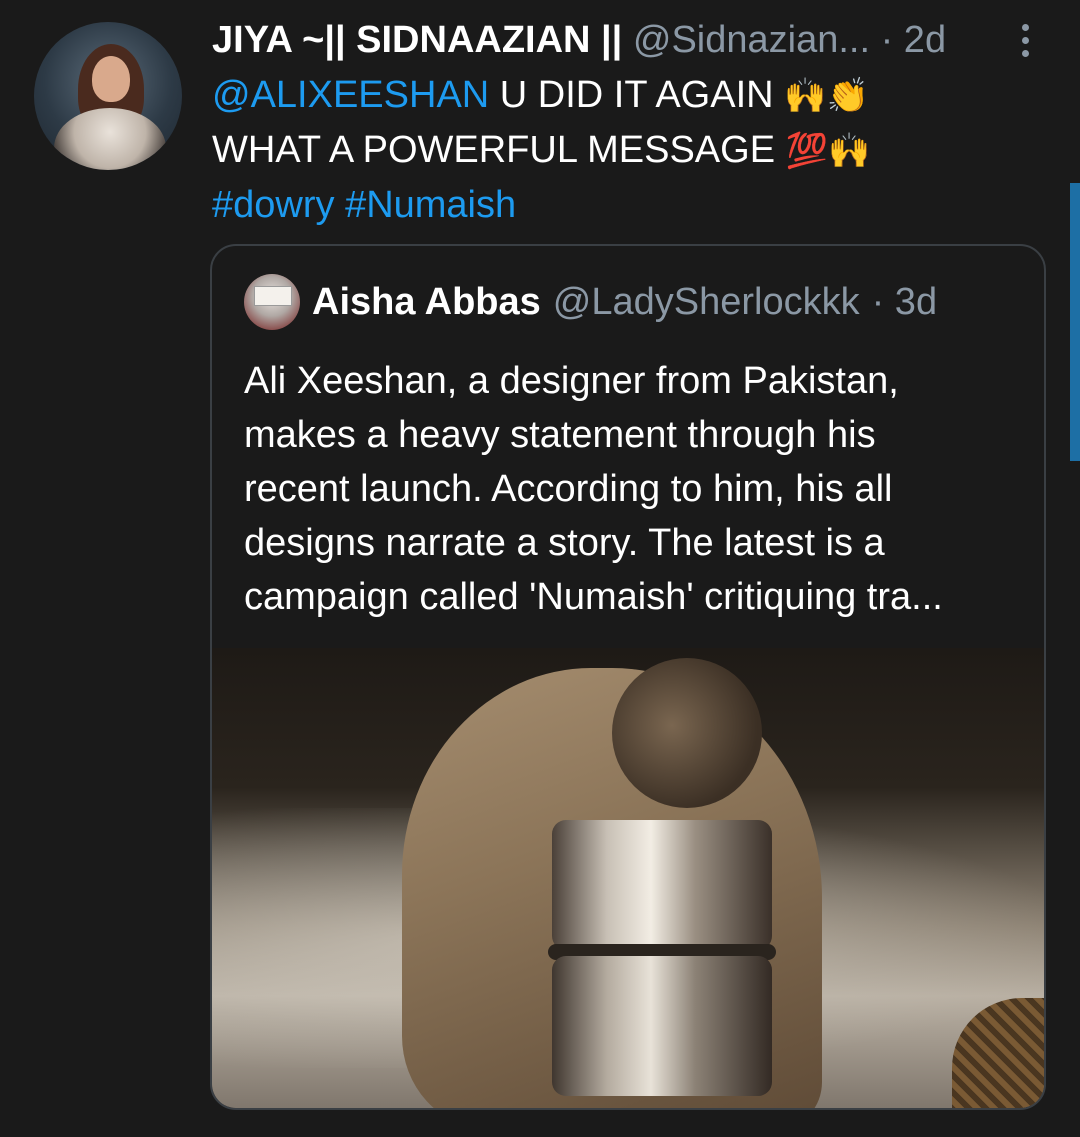 This screenshot has height=1137, width=1080. I want to click on more-options-button, so click(1025, 40).